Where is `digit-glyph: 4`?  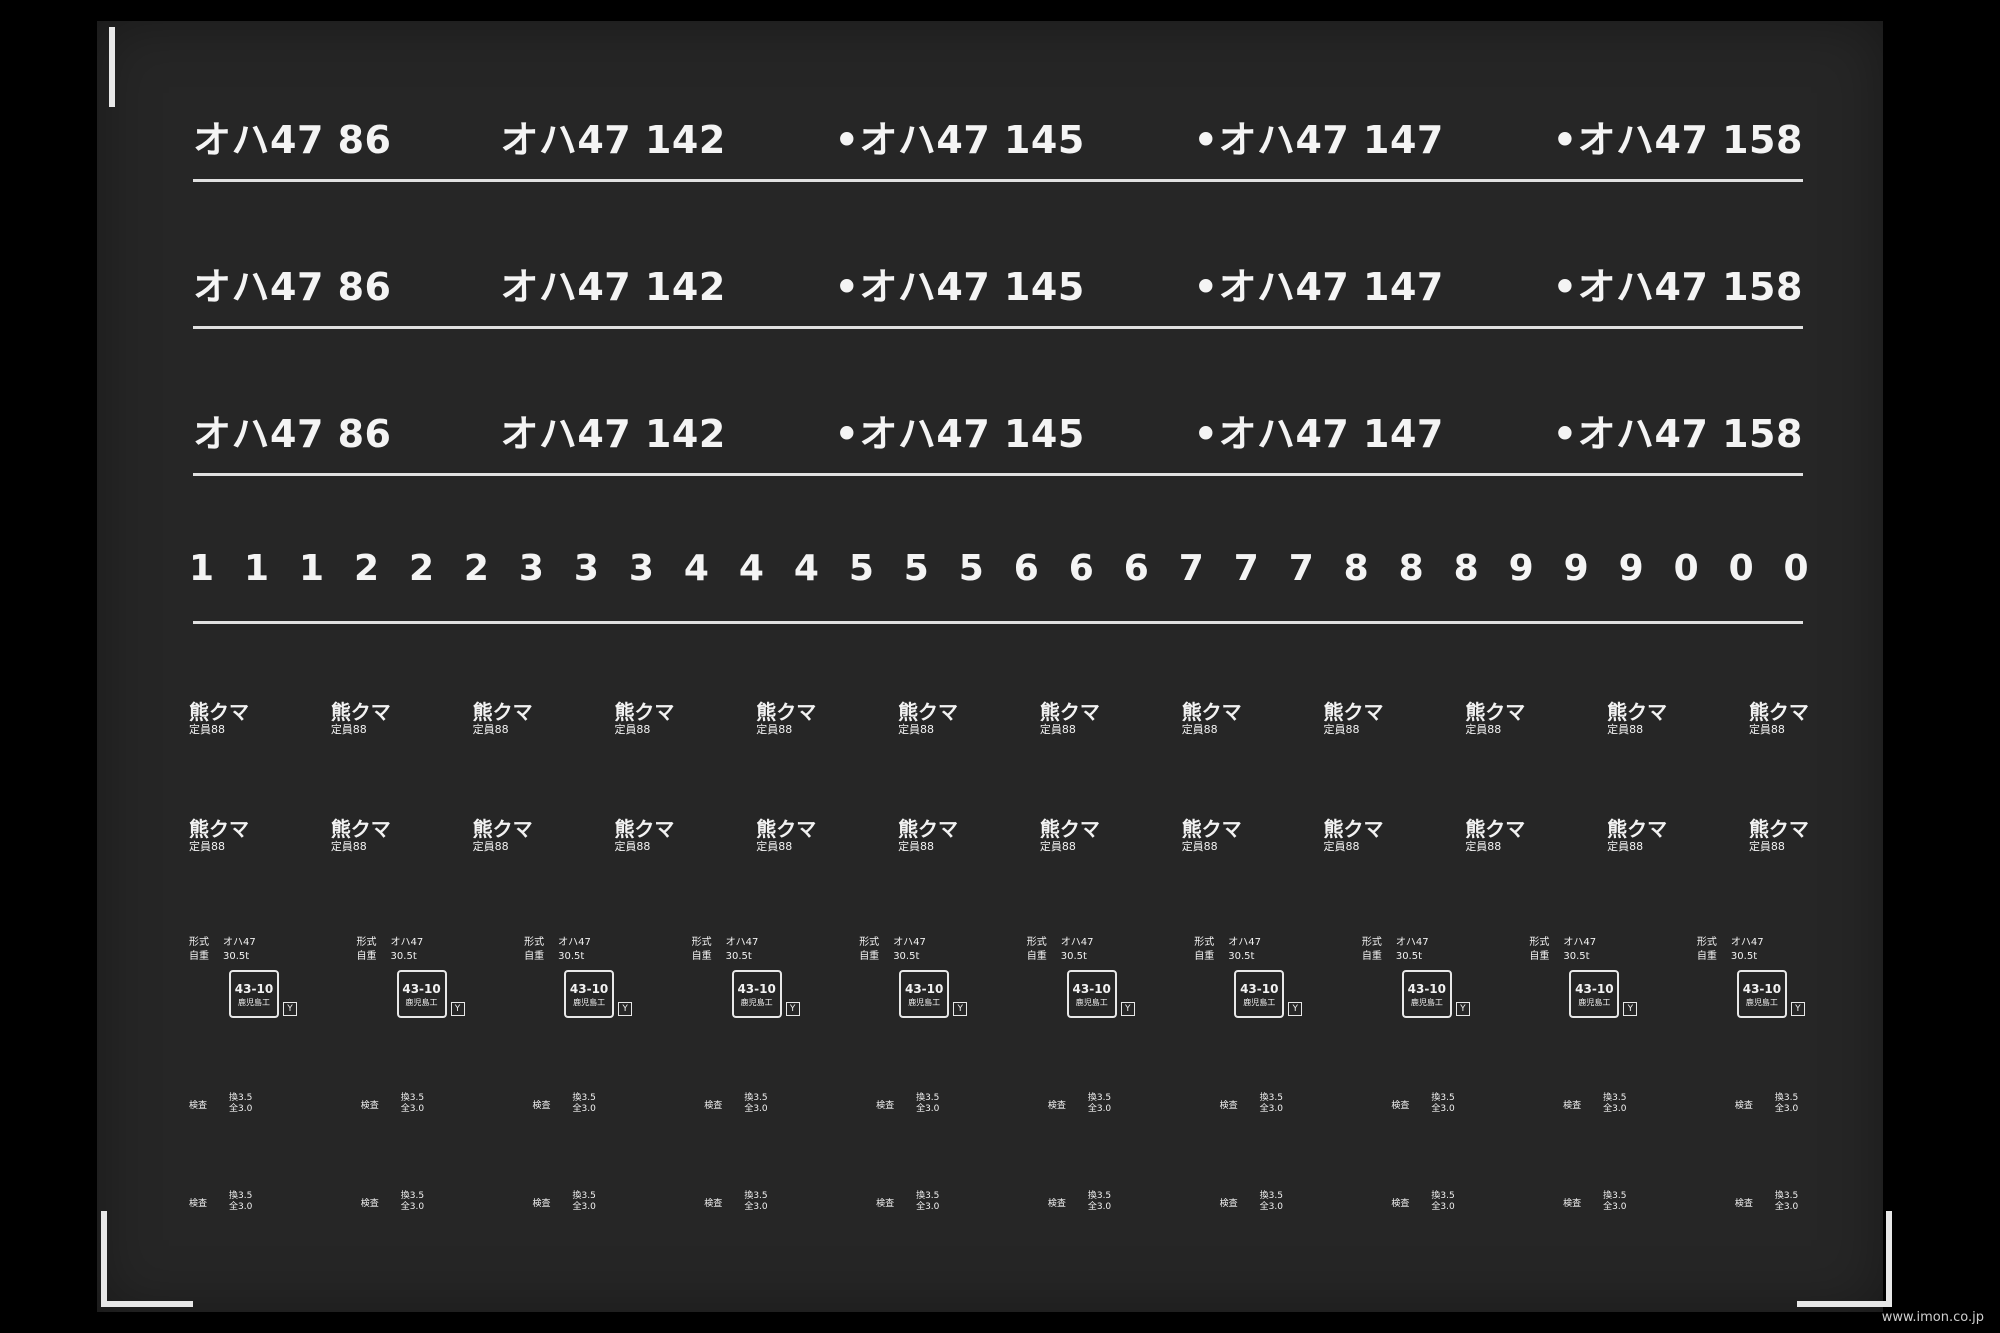 digit-glyph: 4 is located at coordinates (751, 568).